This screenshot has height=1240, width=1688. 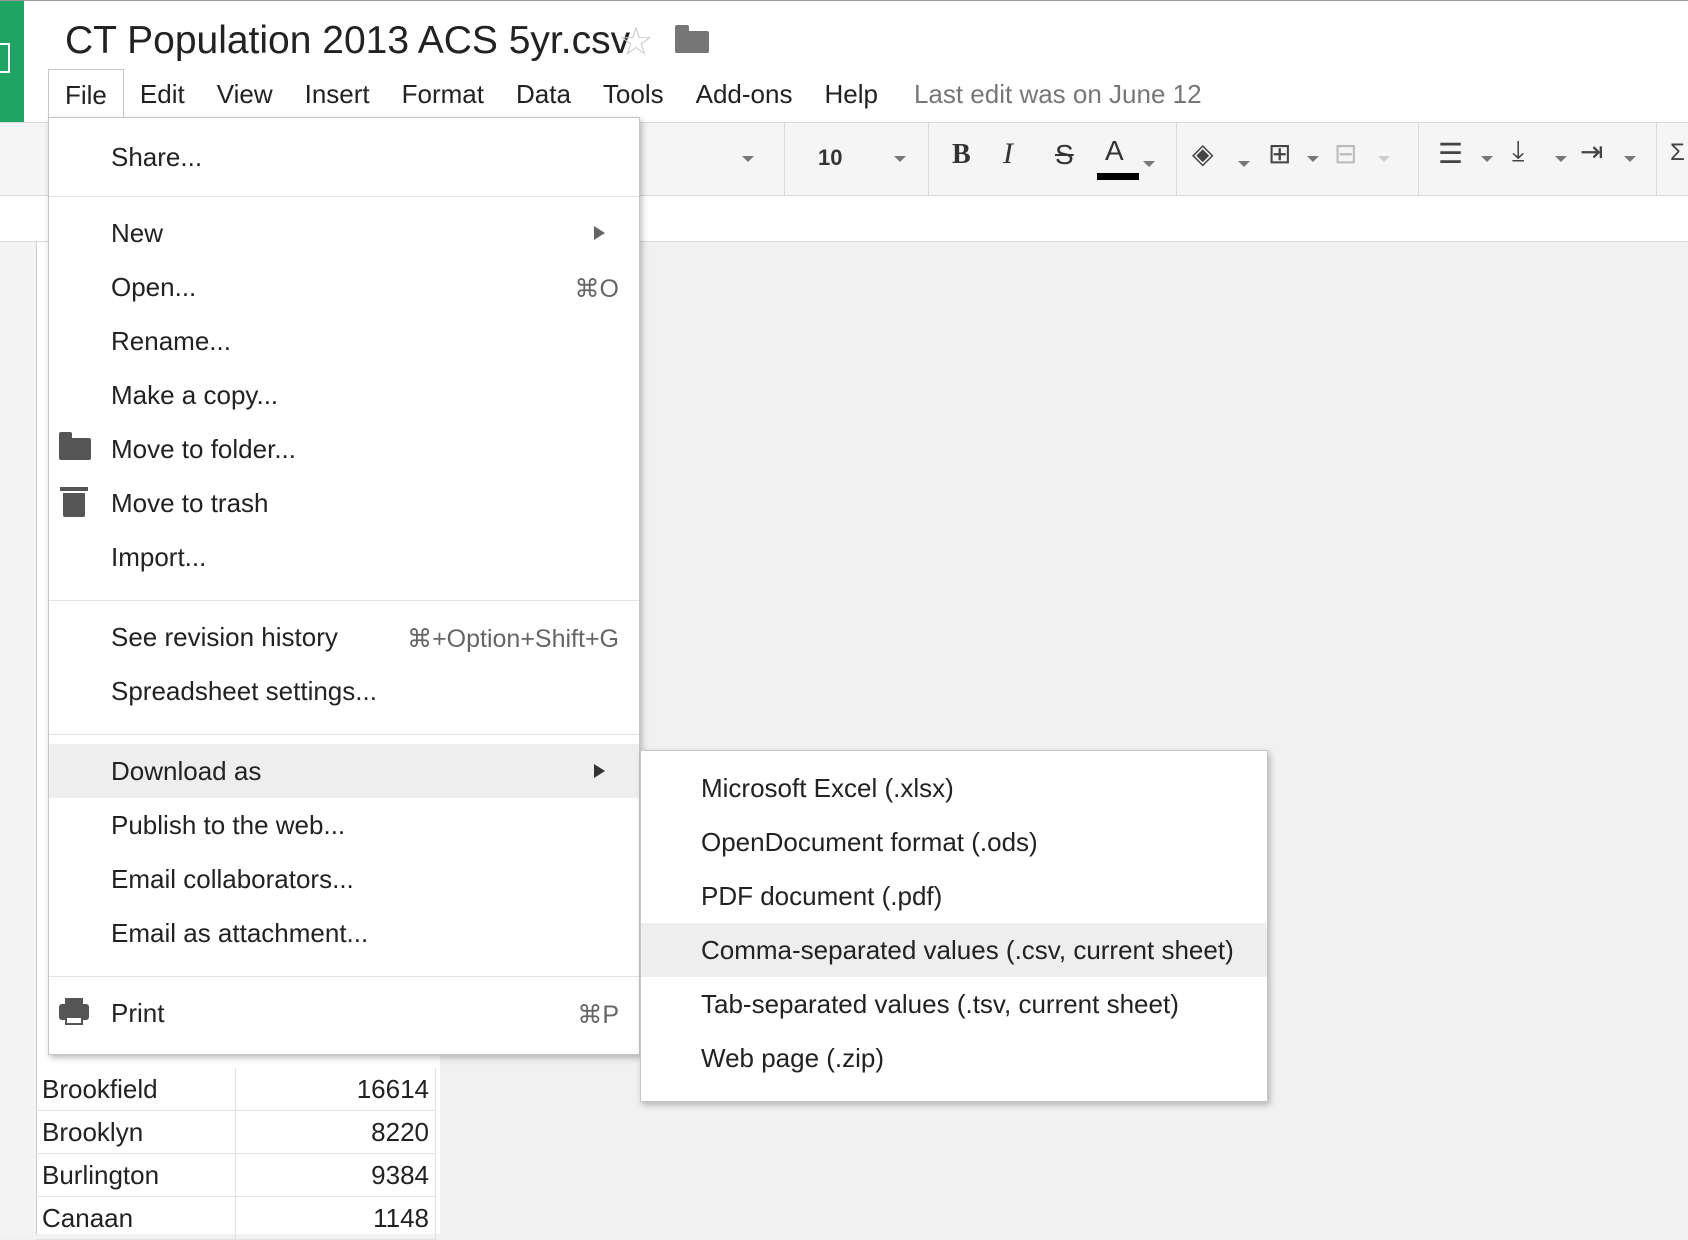 I want to click on cell-population: 16614, so click(x=336, y=1089).